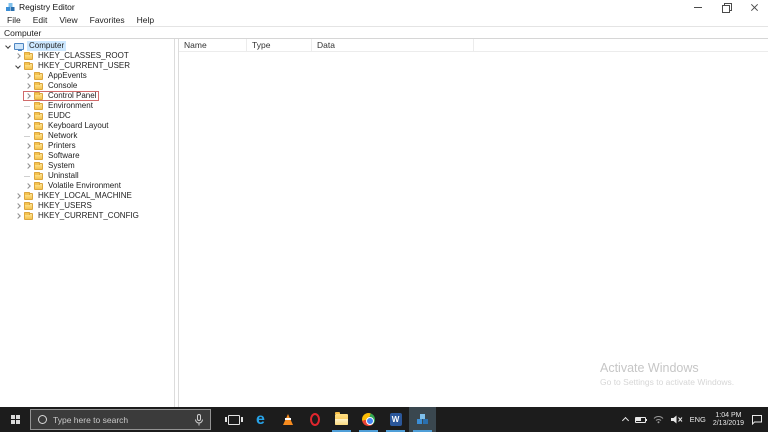 This screenshot has width=768, height=432. What do you see at coordinates (87, 76) in the screenshot?
I see `tree-item-appevents: AppEvents` at bounding box center [87, 76].